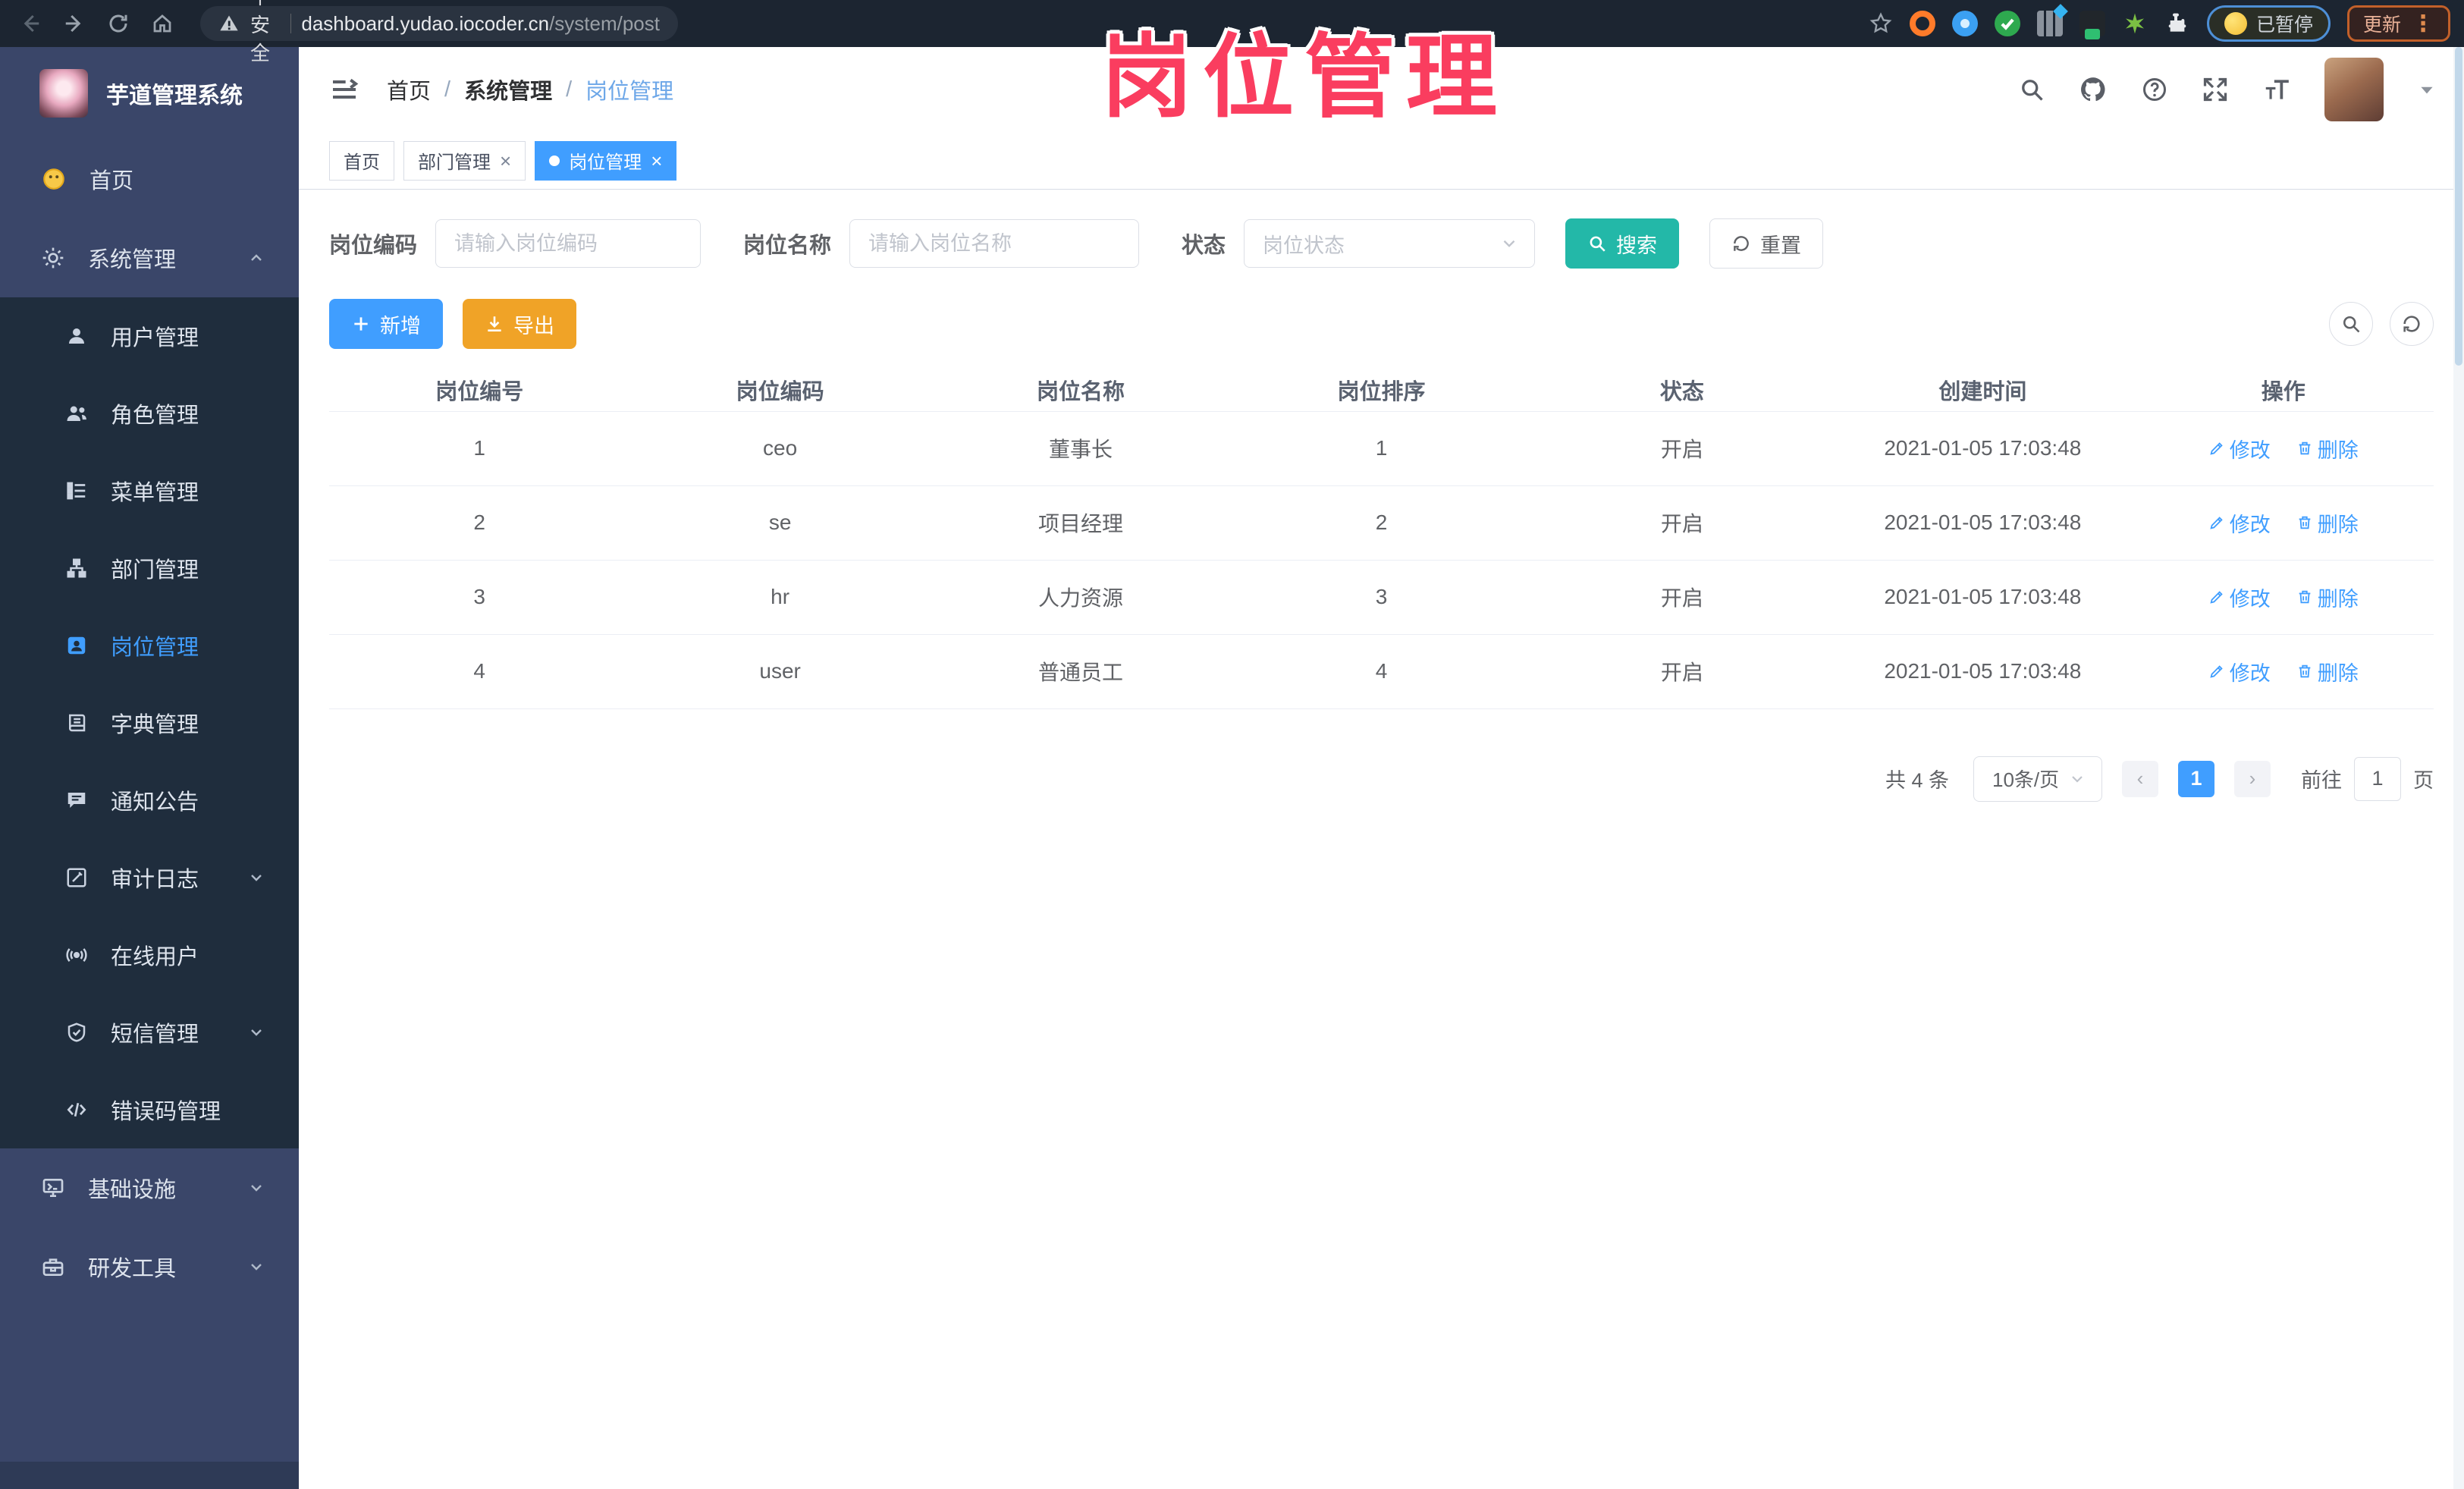 This screenshot has height=1489, width=2464. What do you see at coordinates (1081, 523) in the screenshot?
I see `cell-name: 项目经理` at bounding box center [1081, 523].